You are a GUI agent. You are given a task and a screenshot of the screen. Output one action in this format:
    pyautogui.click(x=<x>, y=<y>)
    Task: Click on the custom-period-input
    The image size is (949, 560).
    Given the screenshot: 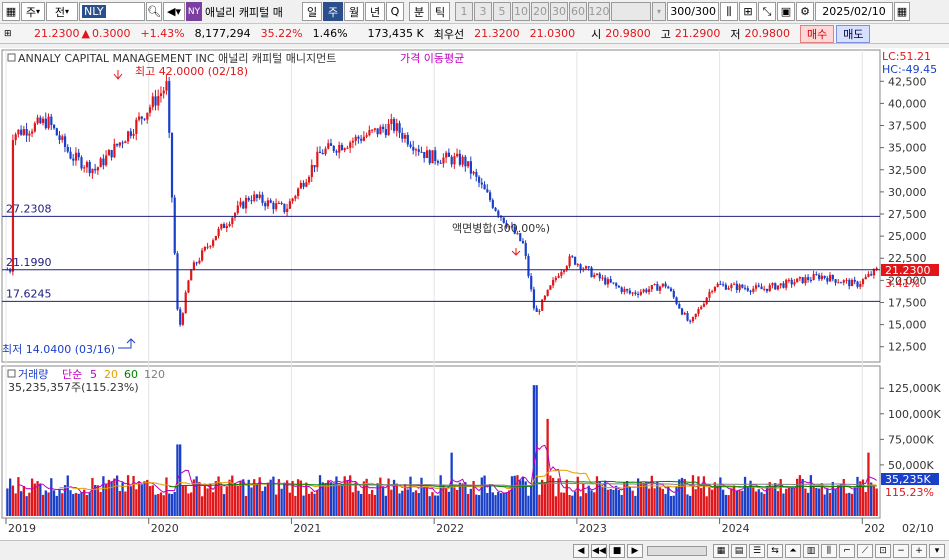 What is the action you would take?
    pyautogui.click(x=631, y=11)
    